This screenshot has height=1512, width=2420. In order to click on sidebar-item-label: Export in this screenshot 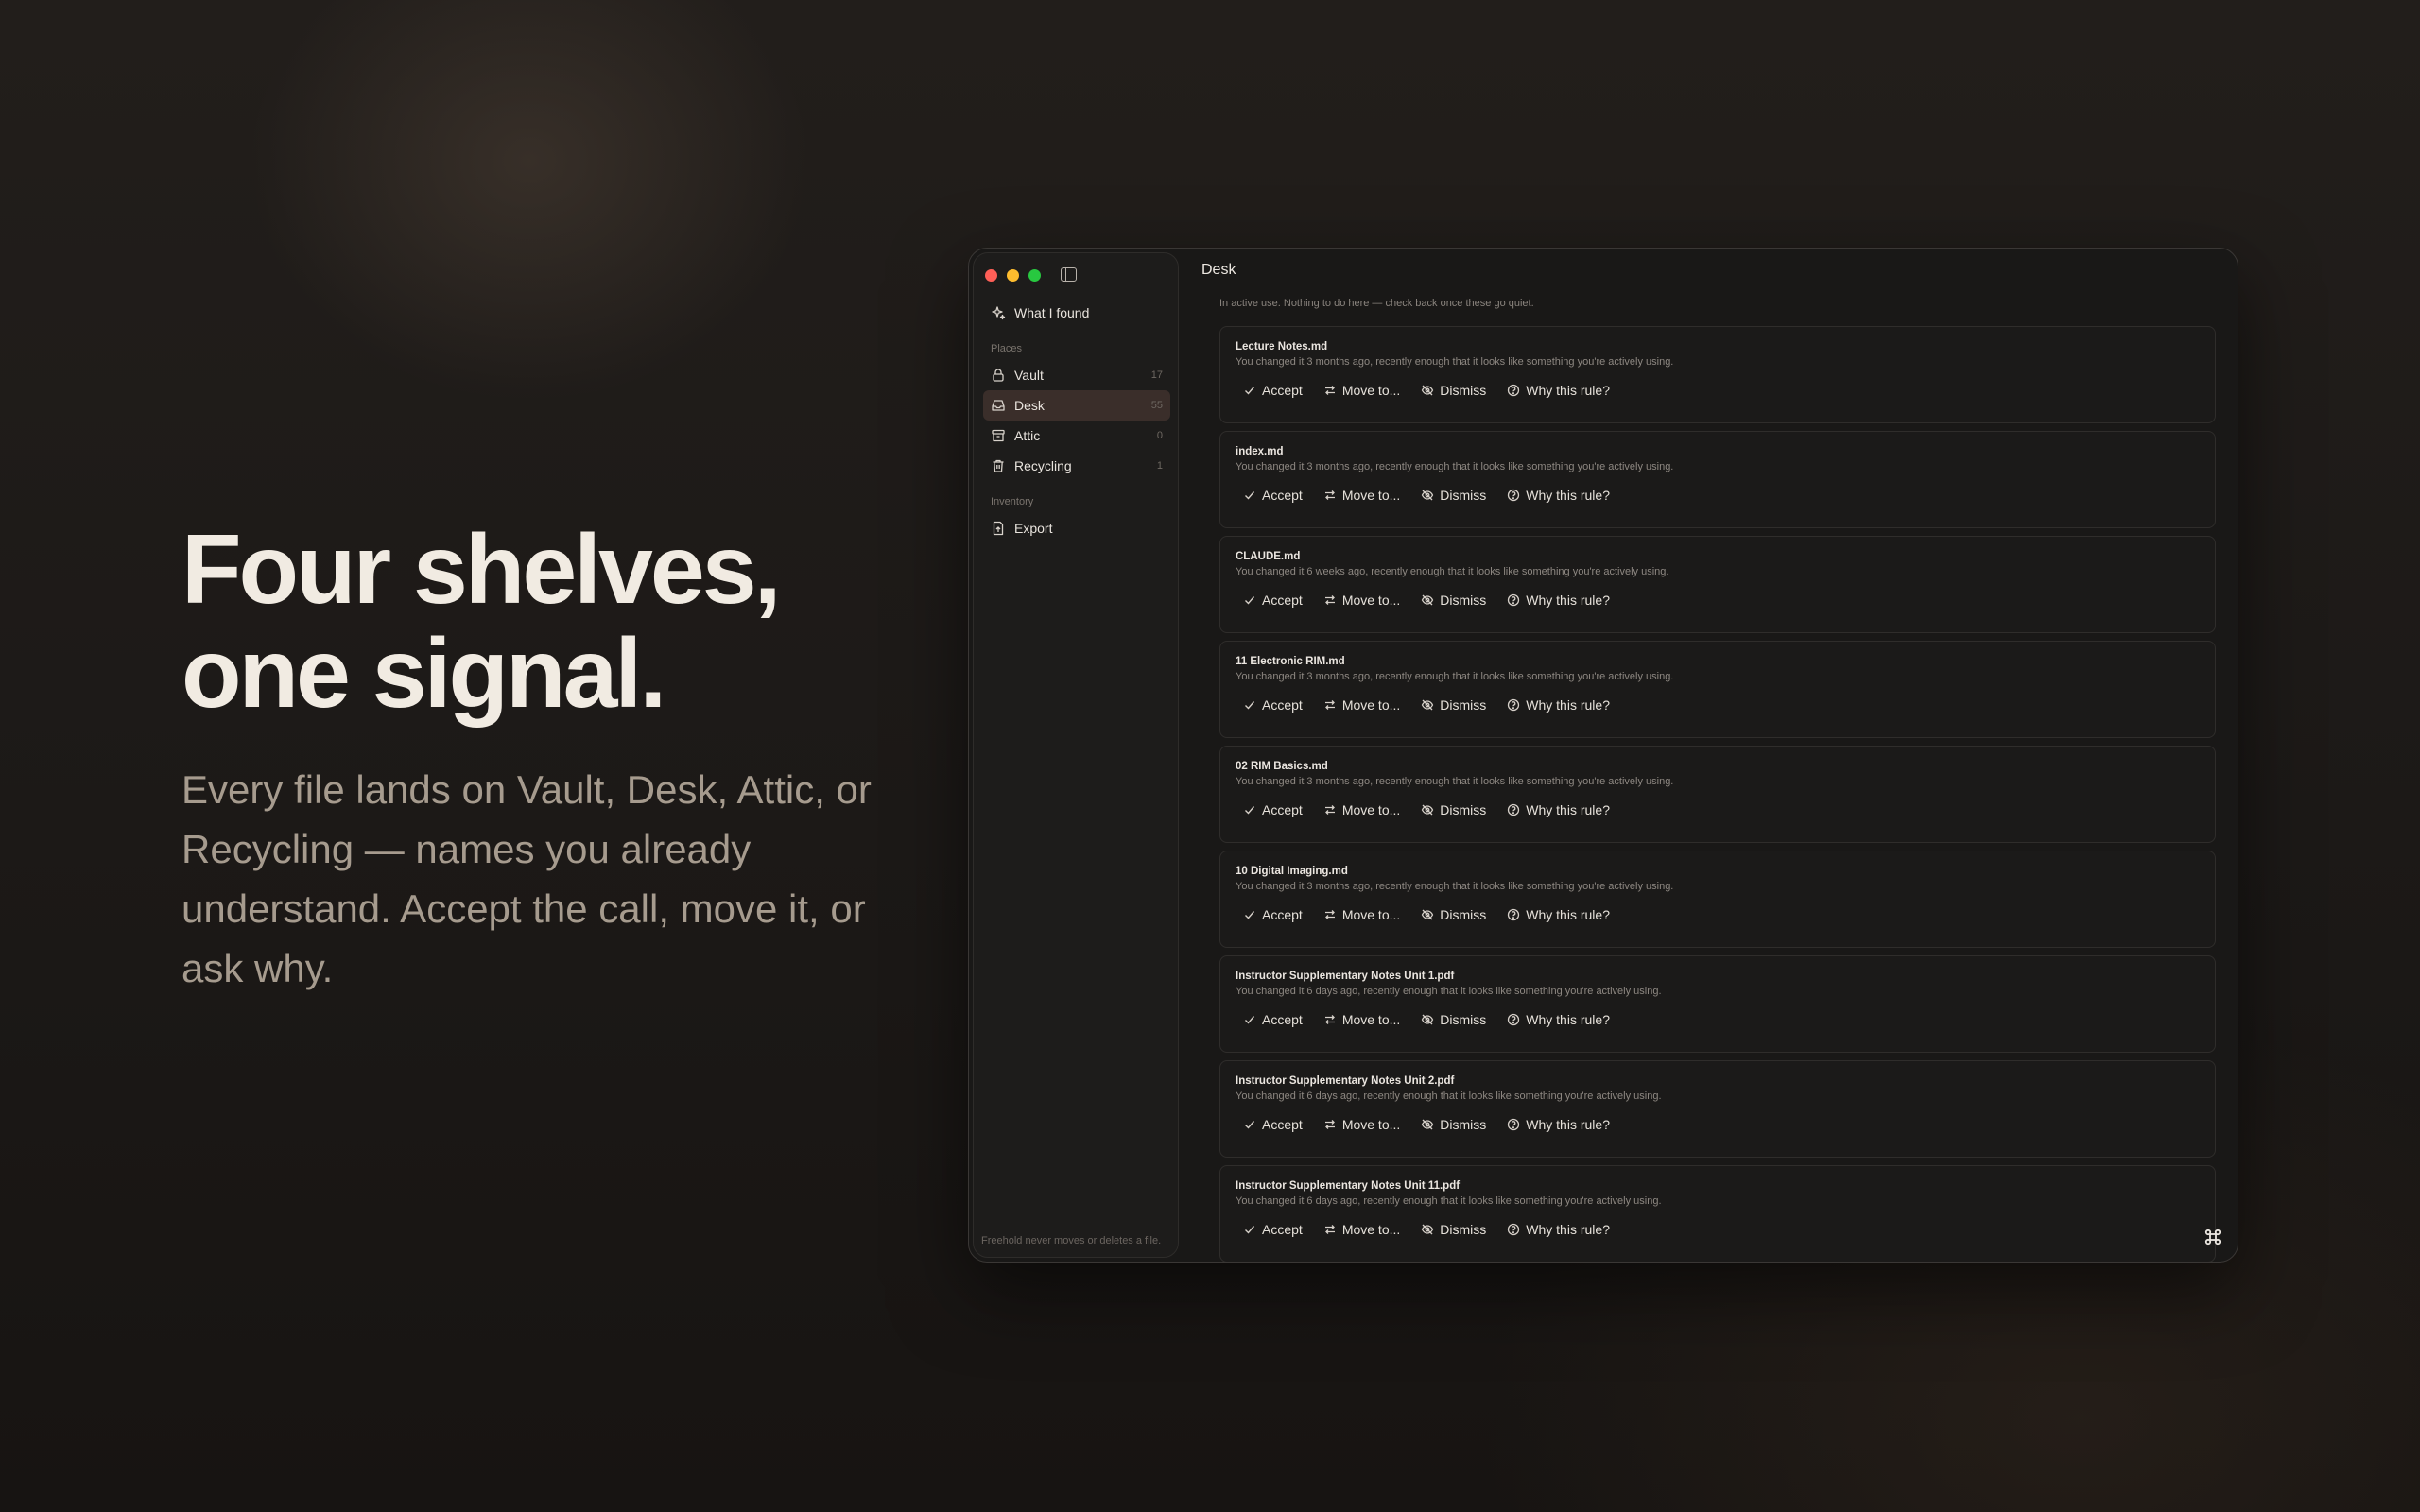, I will do `click(1033, 528)`.